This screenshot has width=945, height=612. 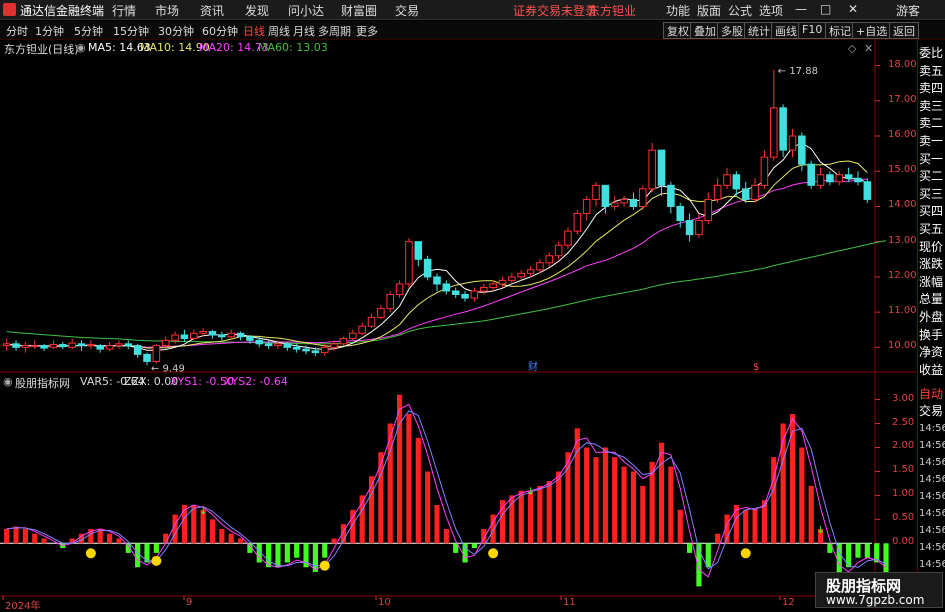 What do you see at coordinates (932, 195) in the screenshot?
I see `side-quote-item: 买三` at bounding box center [932, 195].